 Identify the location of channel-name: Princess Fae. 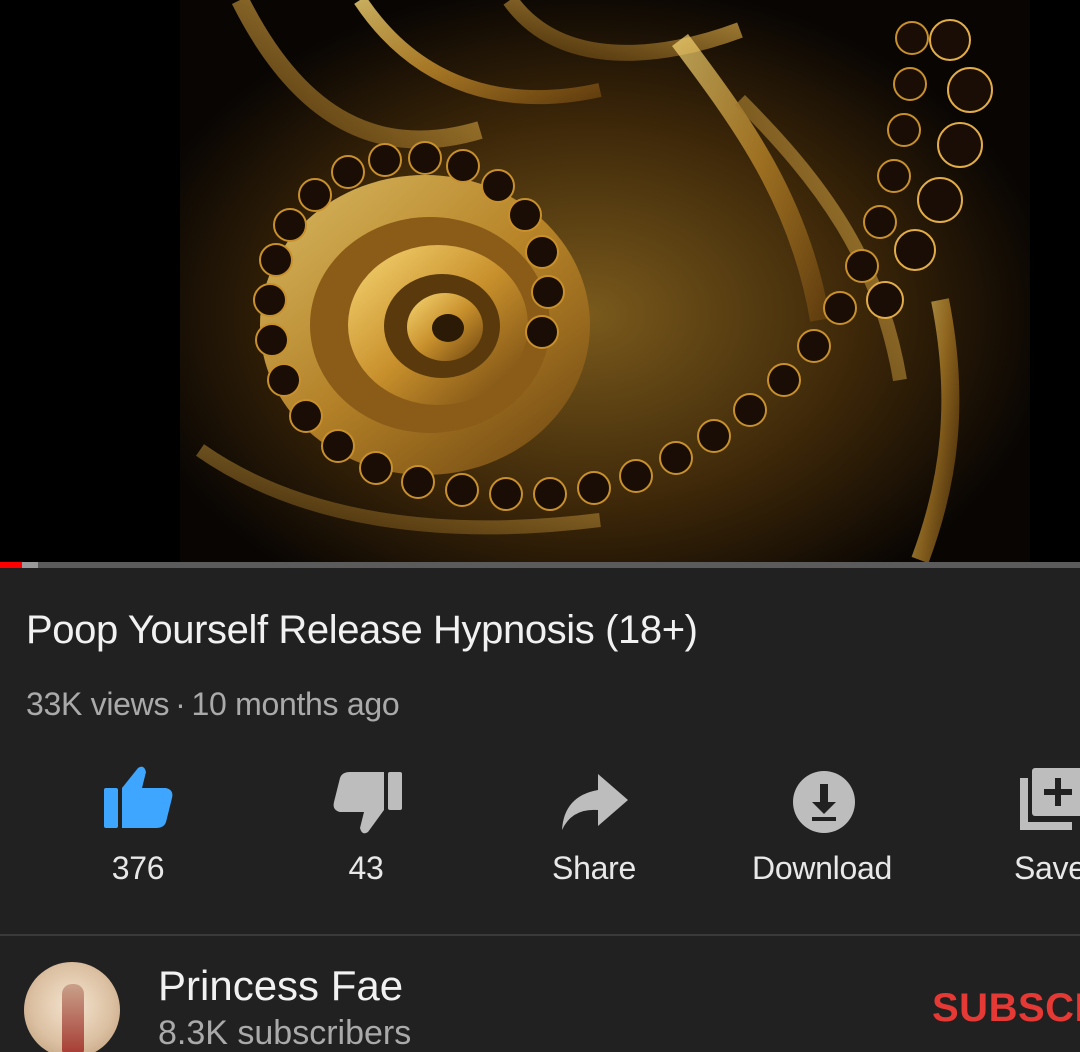
(280, 986).